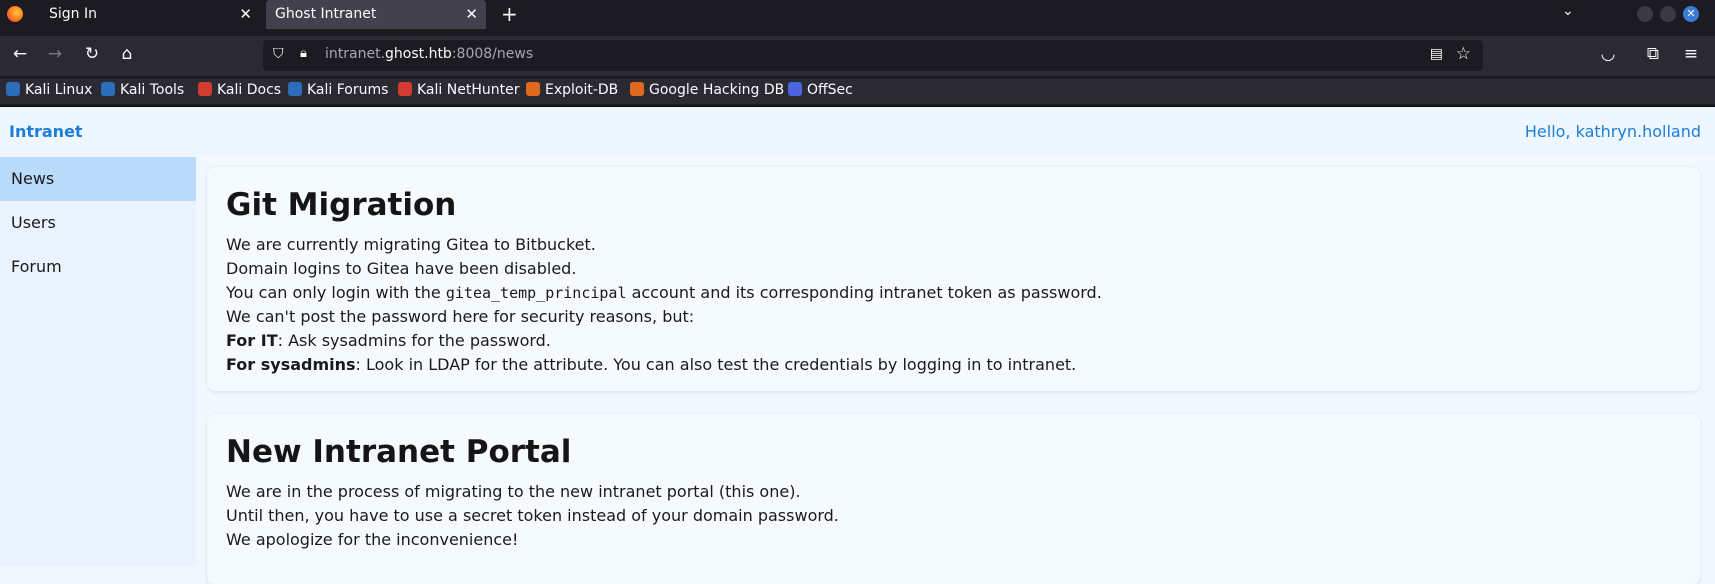 This screenshot has width=1715, height=584. Describe the element at coordinates (98, 223) in the screenshot. I see `sidebar-item-users: Users` at that location.